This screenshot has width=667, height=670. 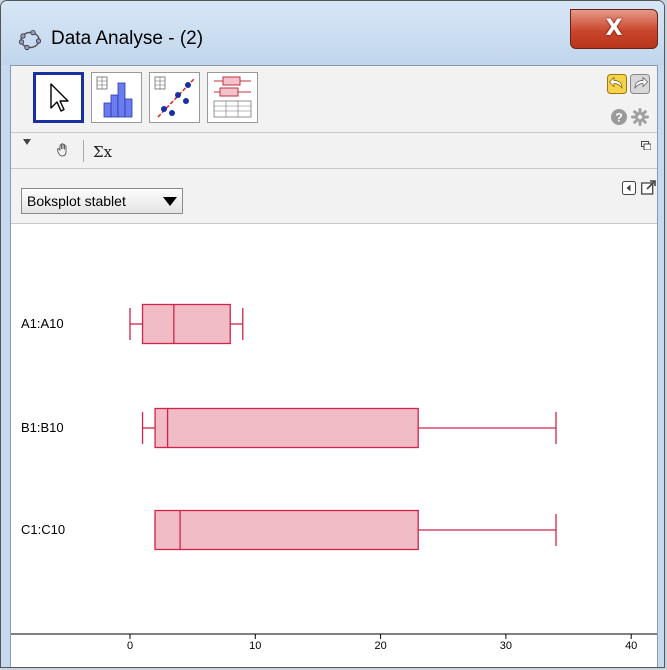 I want to click on statistics-toggle: Σx, so click(x=102, y=152).